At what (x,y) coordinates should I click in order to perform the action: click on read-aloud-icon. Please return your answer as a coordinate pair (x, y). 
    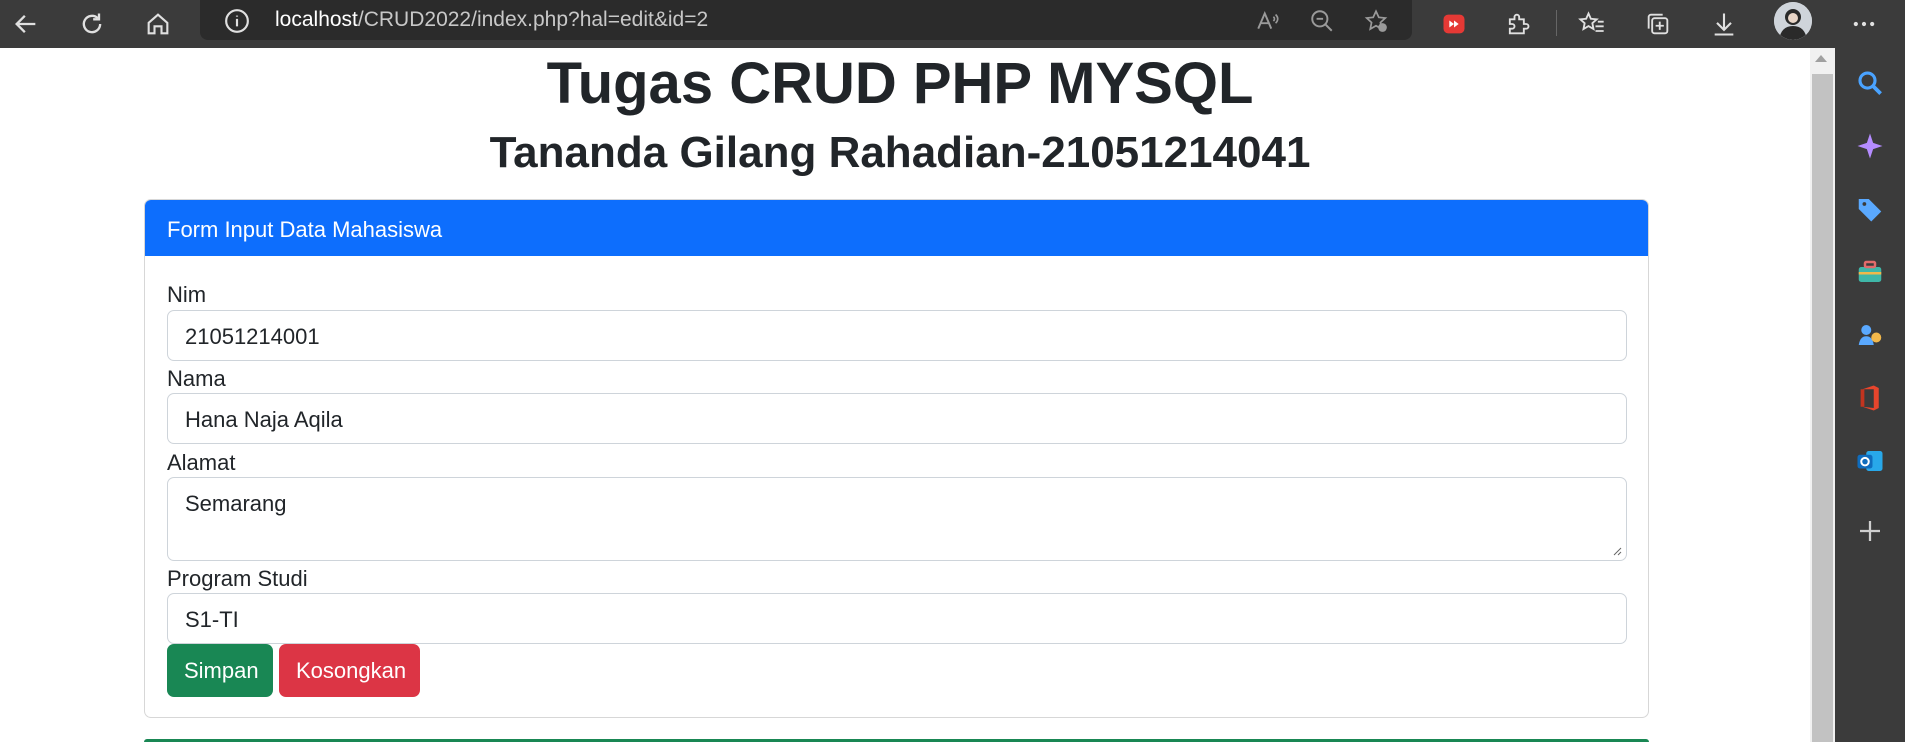
    Looking at the image, I should click on (1268, 21).